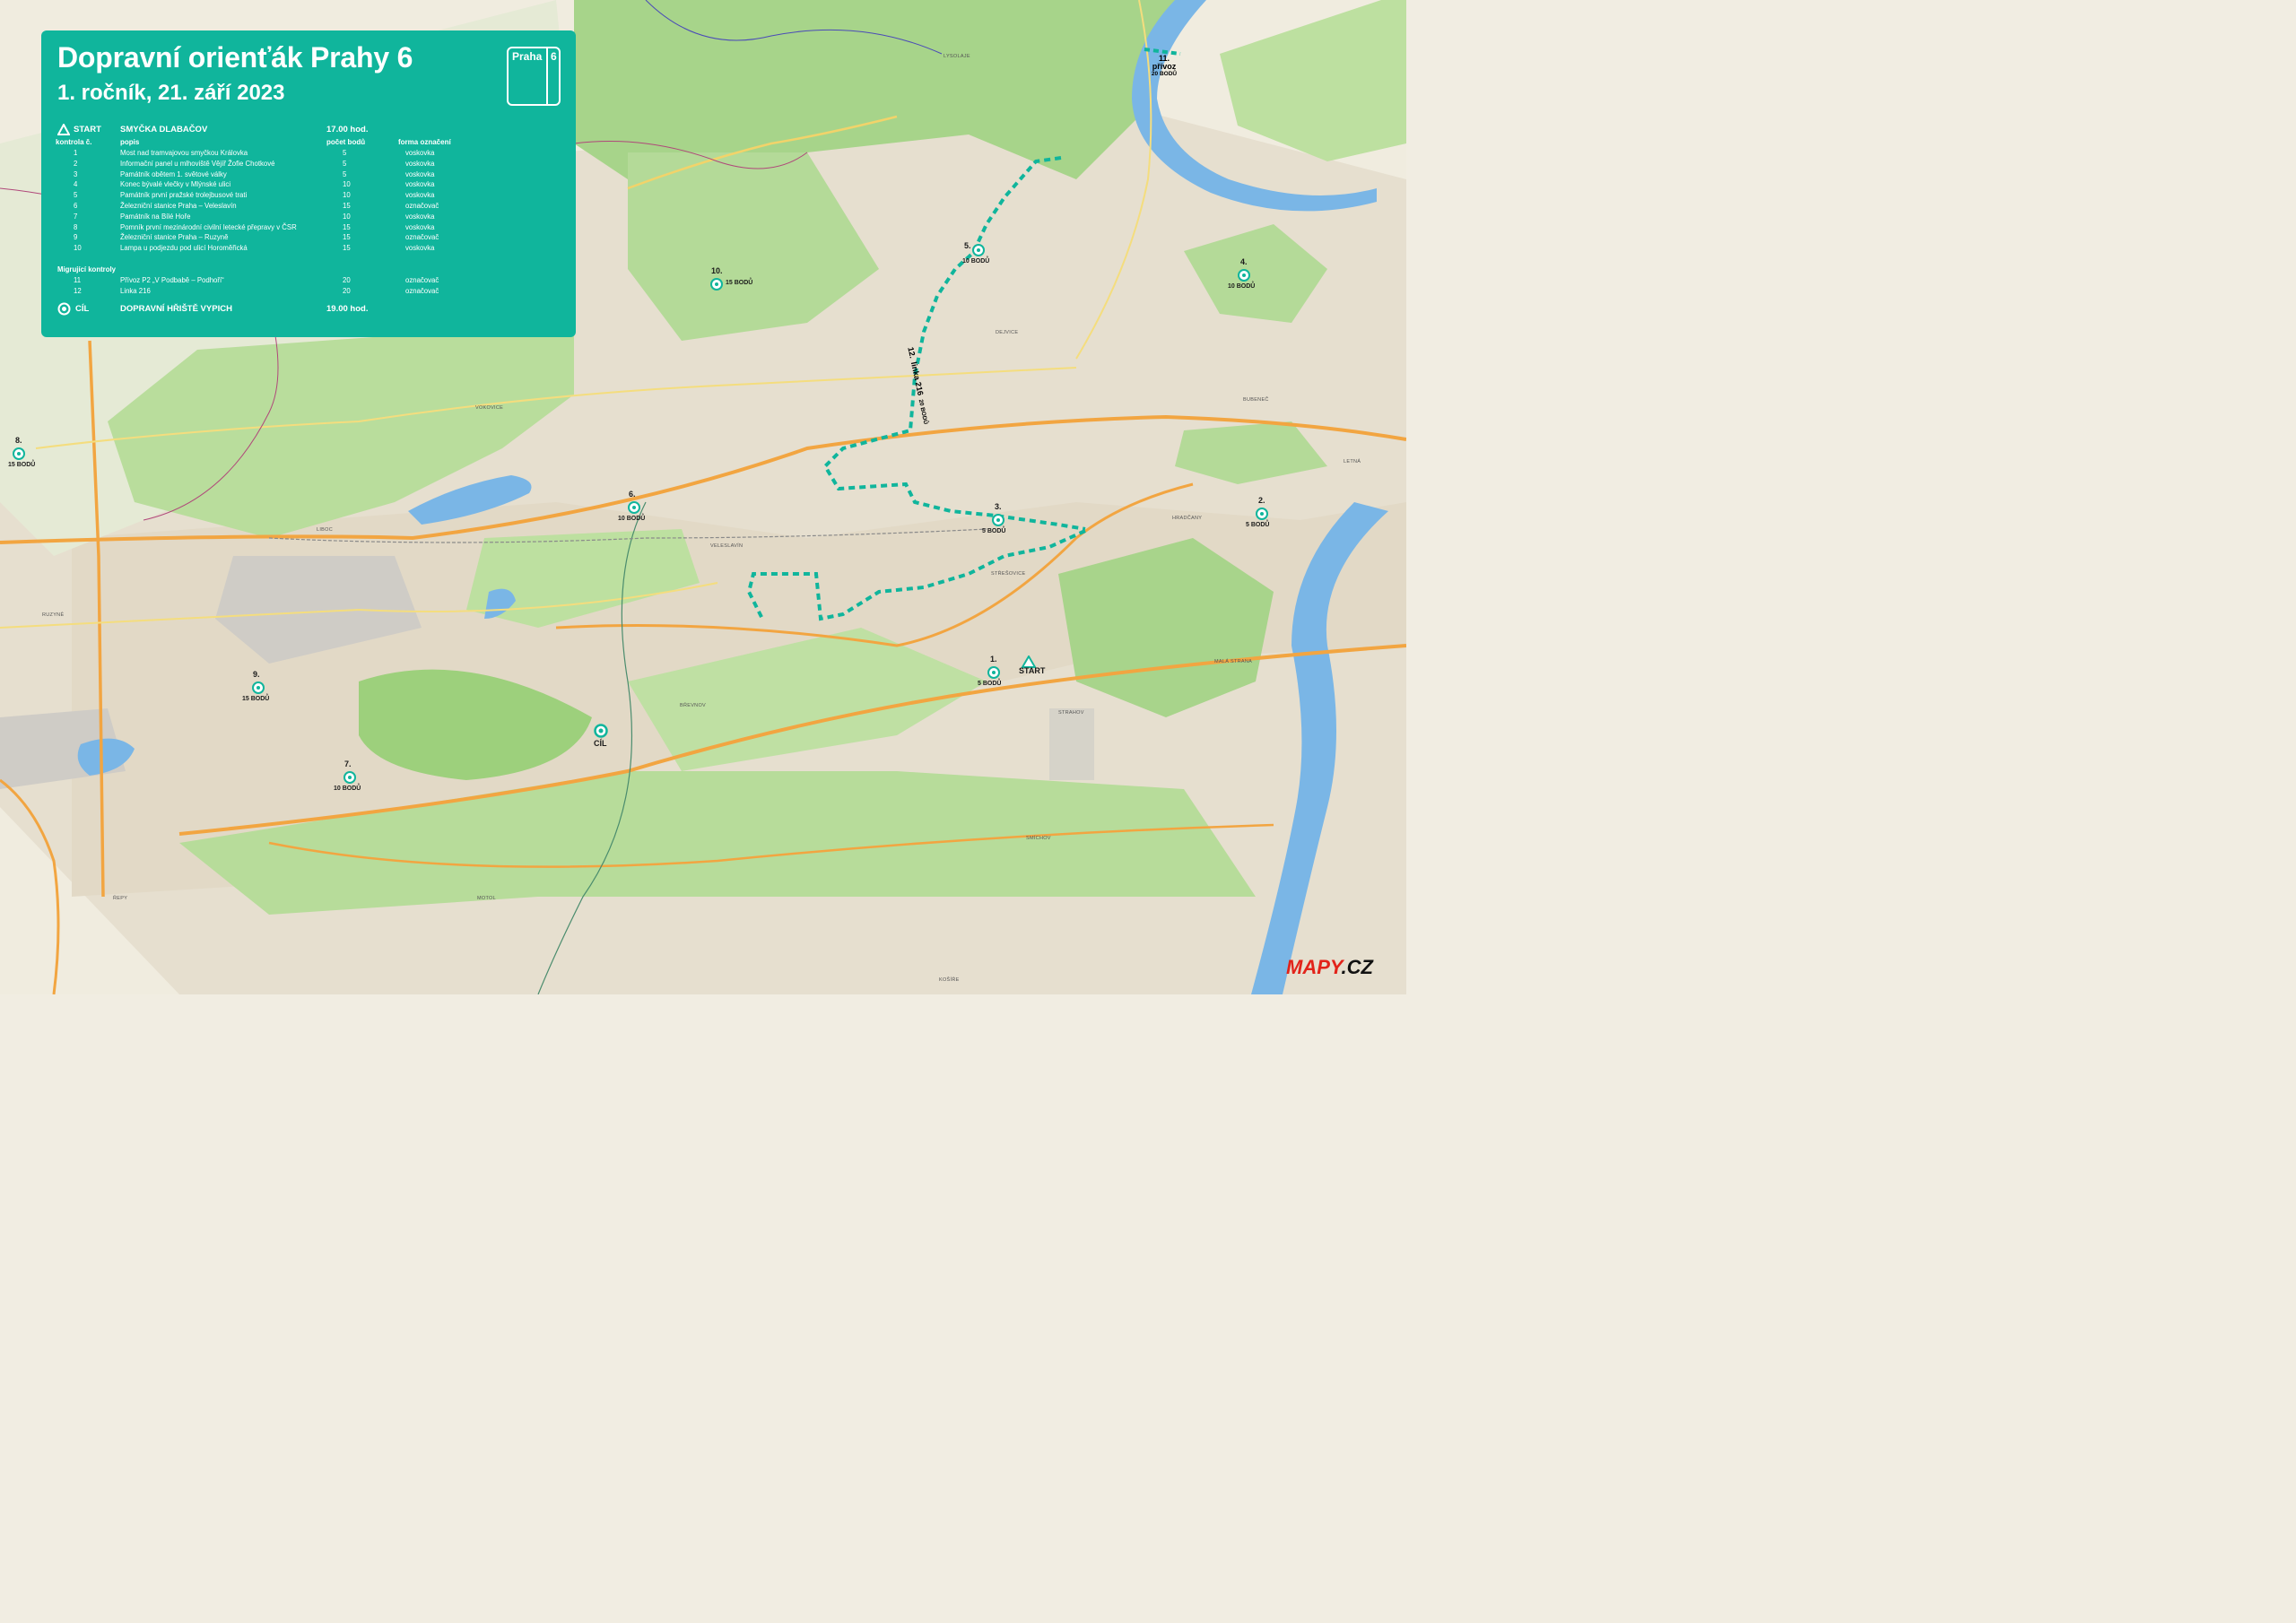  Describe the element at coordinates (1007, 332) in the screenshot. I see `place-label: DEJVICE` at that location.